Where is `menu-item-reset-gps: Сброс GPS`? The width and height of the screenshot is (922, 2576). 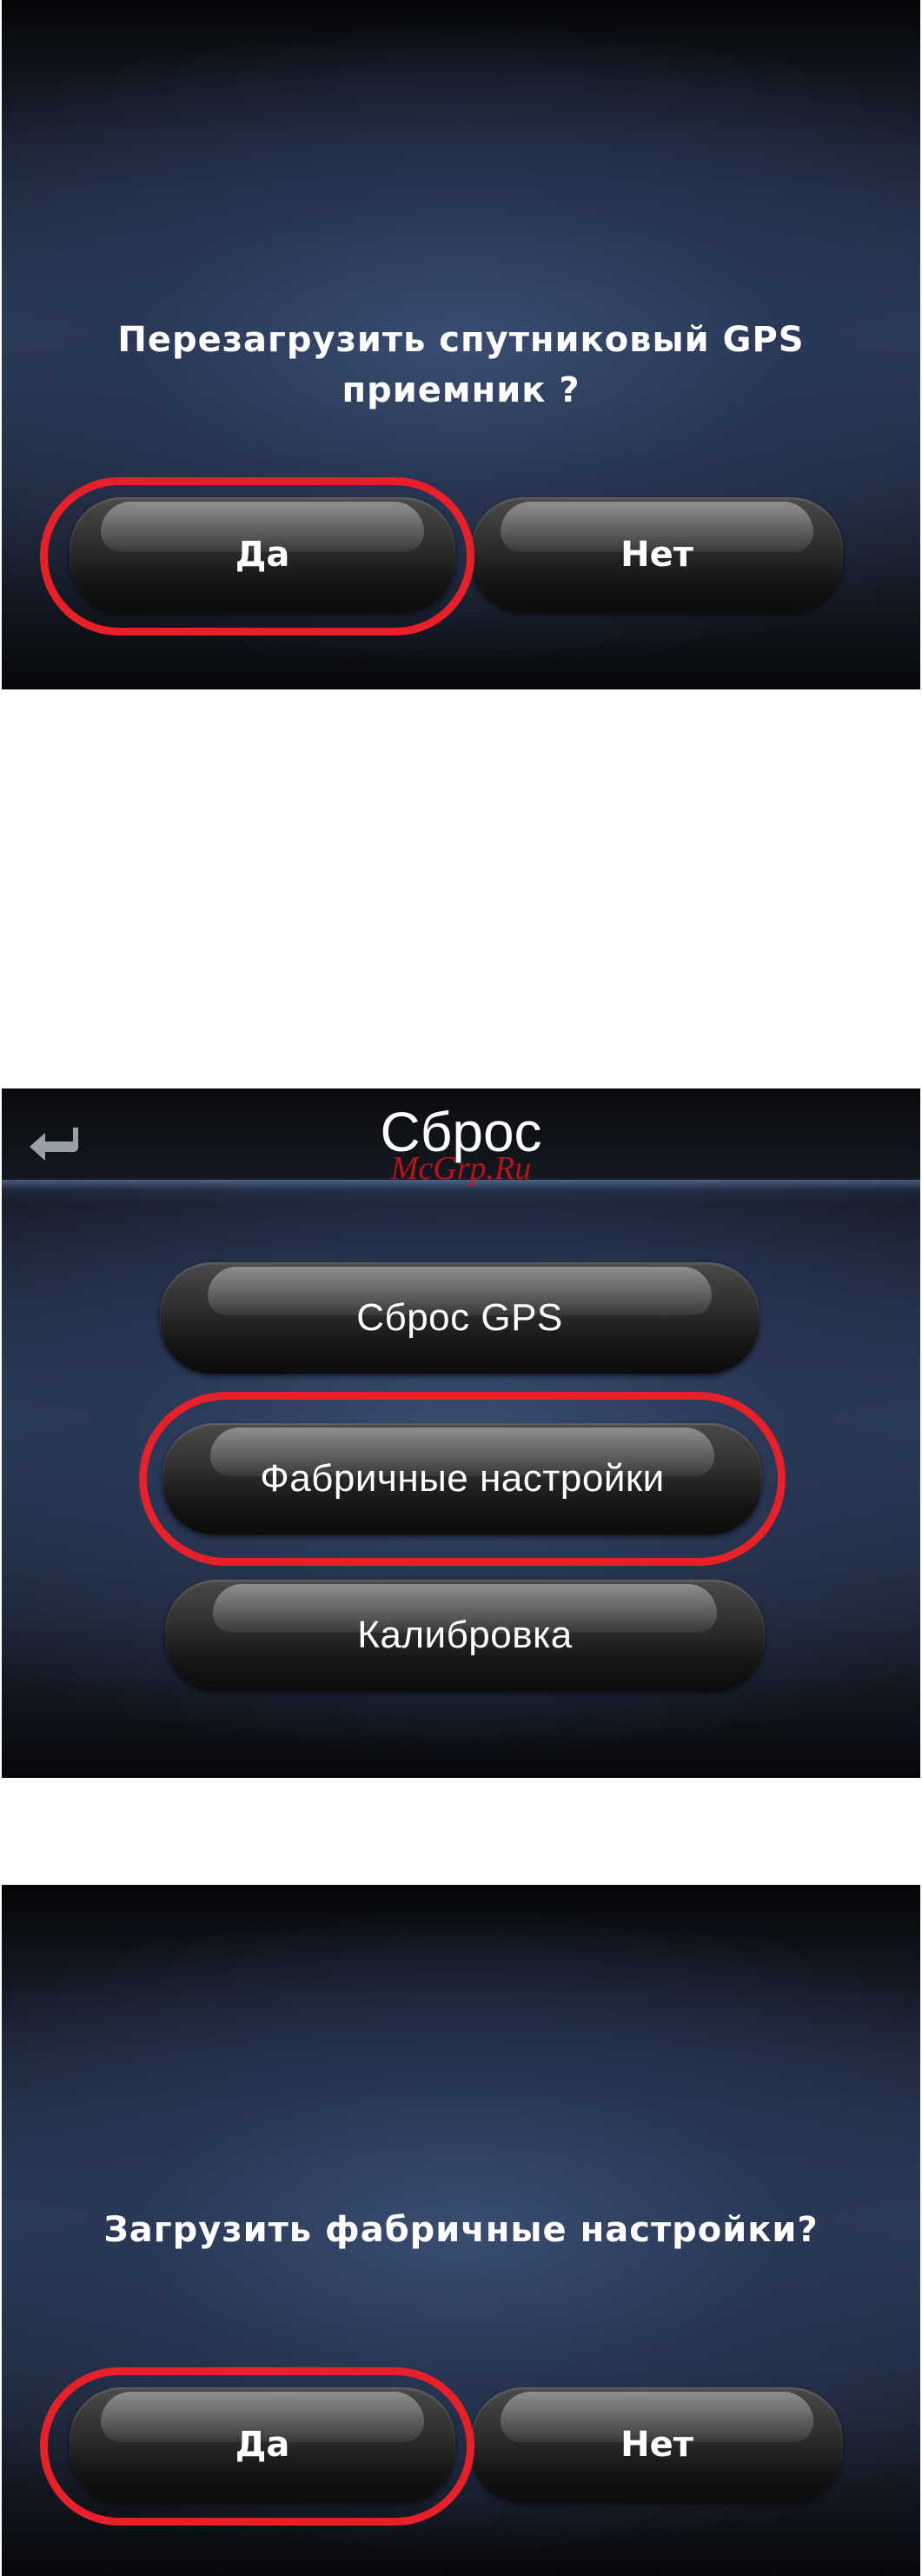 menu-item-reset-gps: Сброс GPS is located at coordinates (459, 1318).